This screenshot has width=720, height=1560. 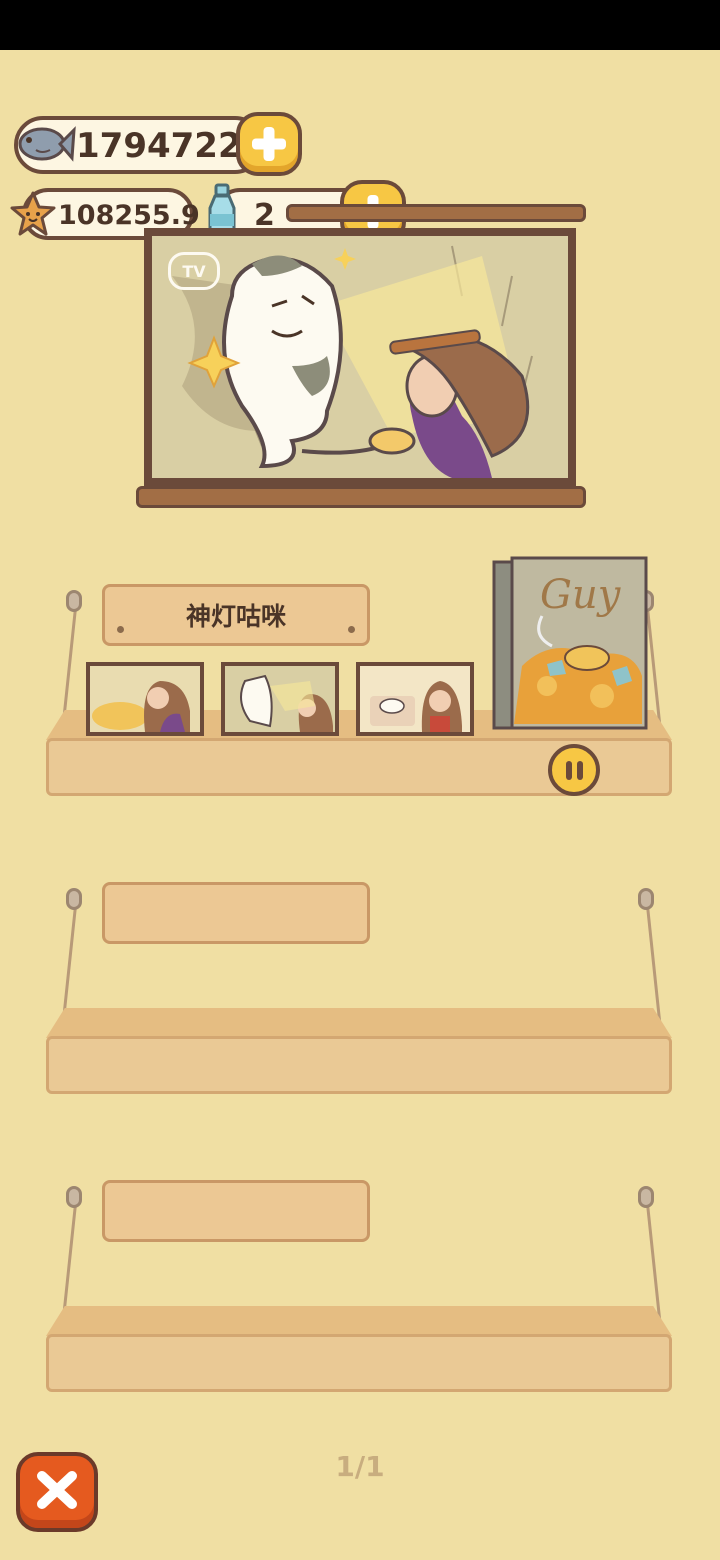 I want to click on book-title: Guy, so click(x=581, y=595).